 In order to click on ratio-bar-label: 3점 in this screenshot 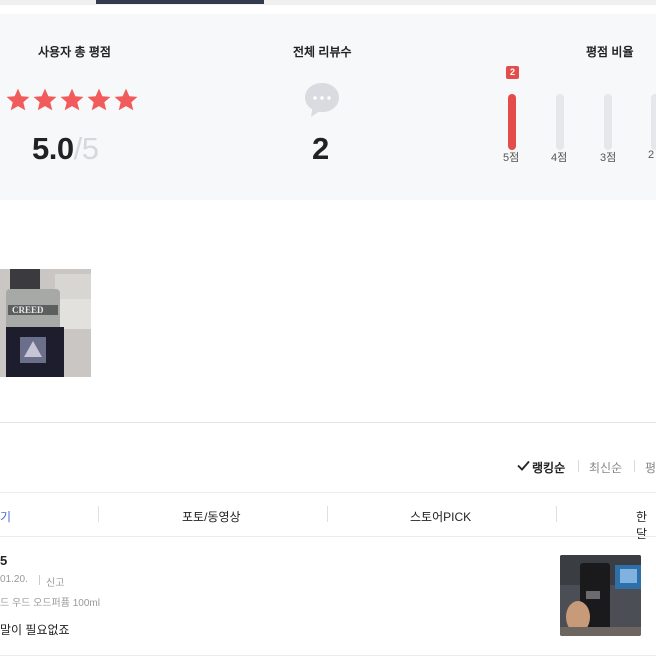, I will do `click(608, 158)`.